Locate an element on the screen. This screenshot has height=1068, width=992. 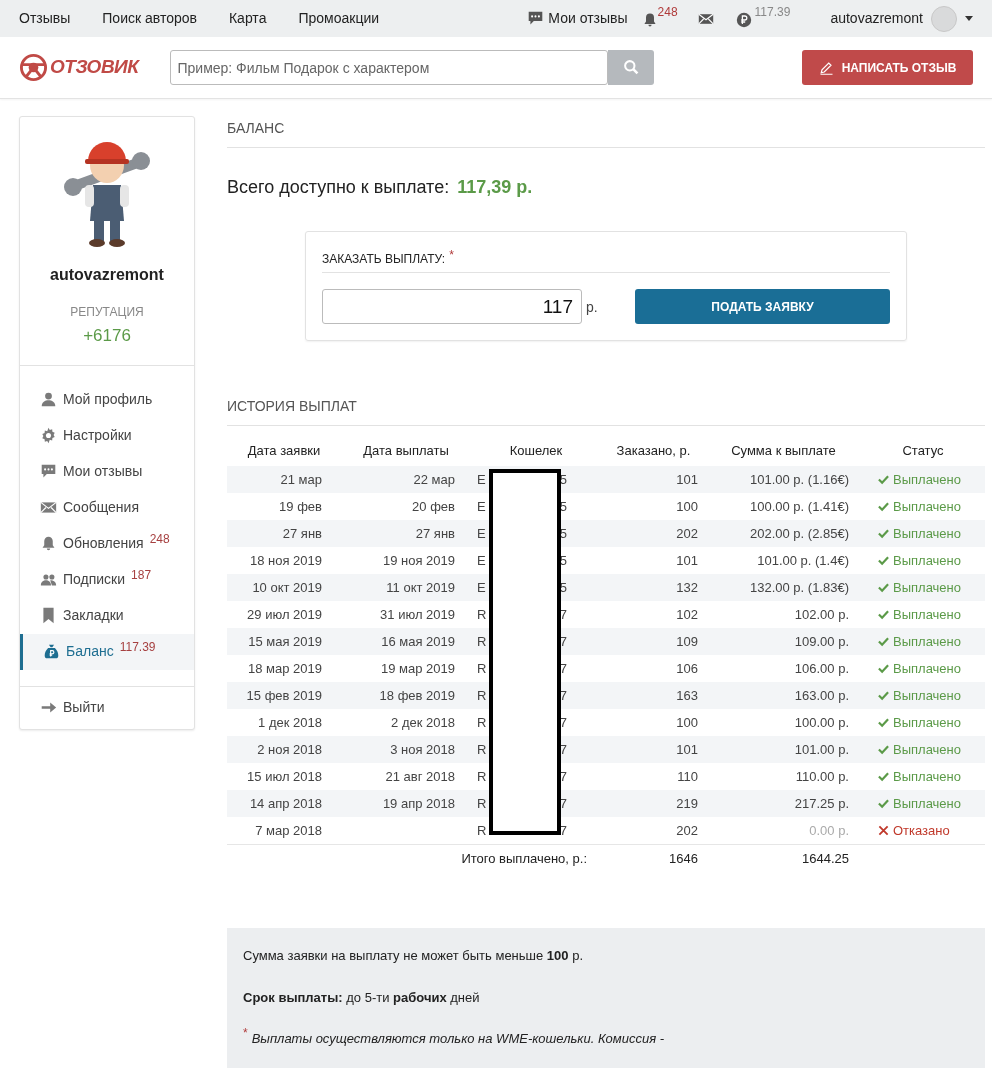
sidebar-item: Обновления 248 is located at coordinates (107, 543).